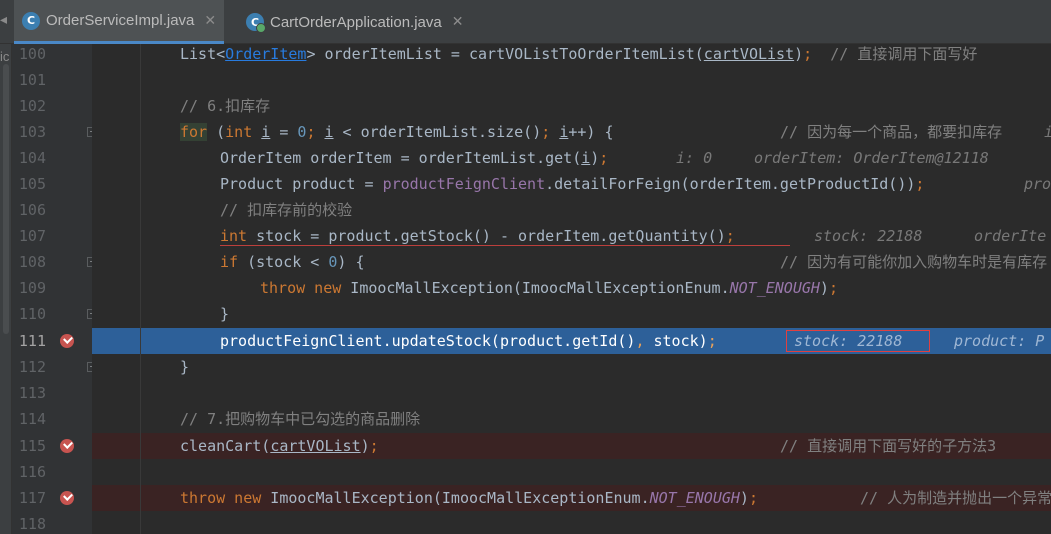 This screenshot has height=534, width=1051. I want to click on line-number: 105, so click(32, 184).